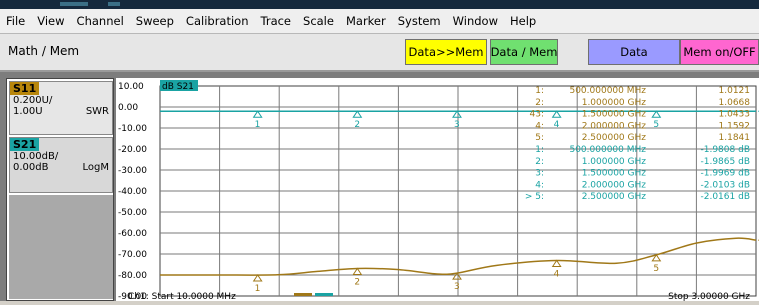 The width and height of the screenshot is (759, 305). Describe the element at coordinates (719, 52) in the screenshot. I see `mem-on-off-button: Mem on/OFF` at that location.